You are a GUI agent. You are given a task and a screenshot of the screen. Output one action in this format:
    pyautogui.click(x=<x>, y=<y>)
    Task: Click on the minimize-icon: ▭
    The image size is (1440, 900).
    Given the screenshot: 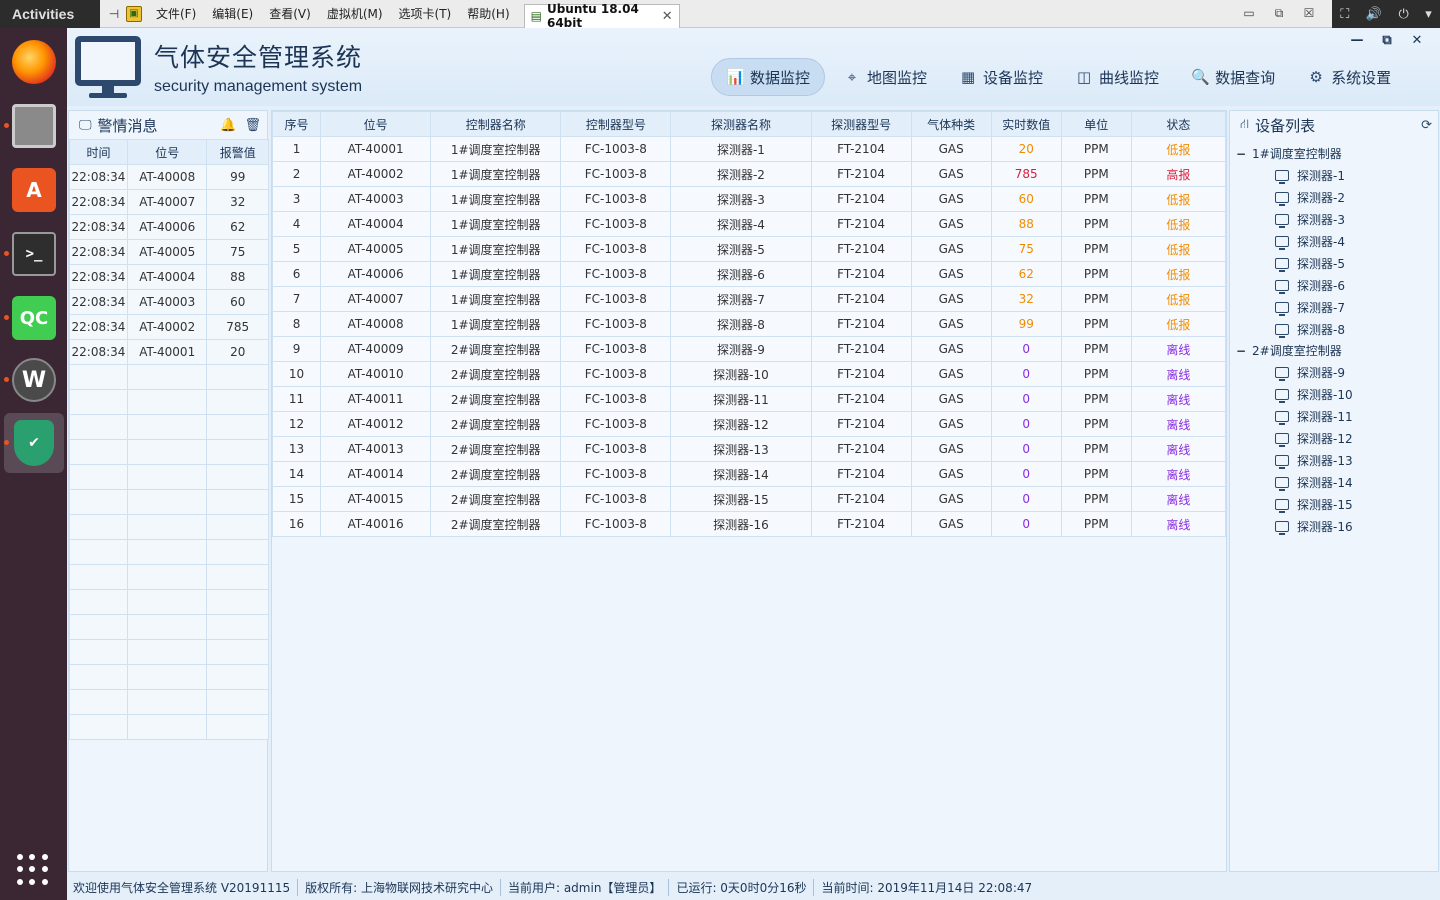 What is the action you would take?
    pyautogui.click(x=1249, y=13)
    